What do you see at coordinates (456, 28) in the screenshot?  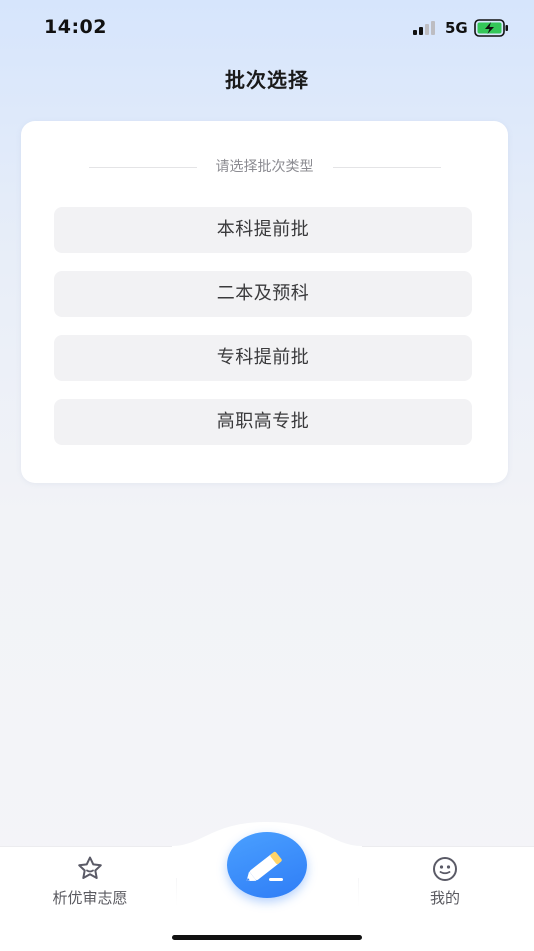 I see `network-type: 5G` at bounding box center [456, 28].